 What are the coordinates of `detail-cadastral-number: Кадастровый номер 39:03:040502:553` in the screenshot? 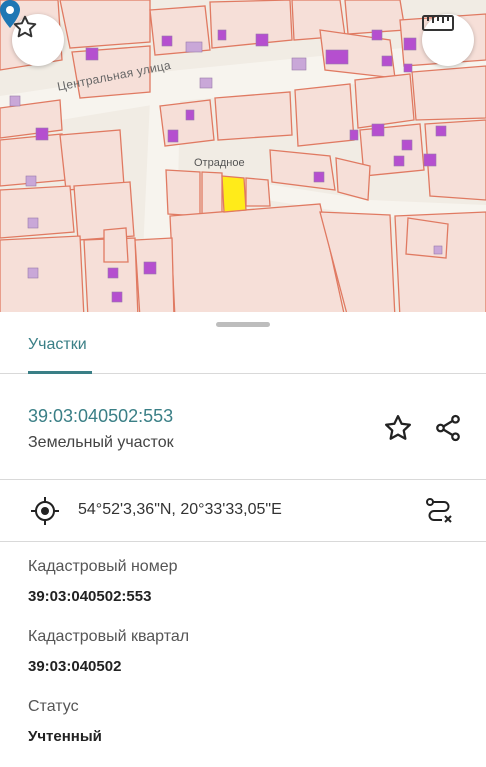 It's located at (103, 581).